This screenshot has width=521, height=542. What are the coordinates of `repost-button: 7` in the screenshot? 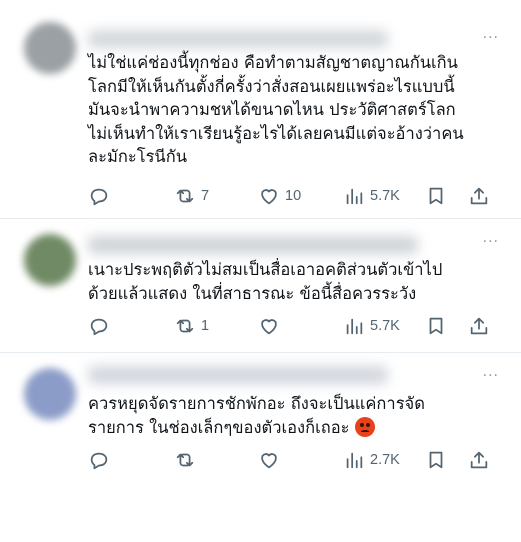 It's located at (191, 196).